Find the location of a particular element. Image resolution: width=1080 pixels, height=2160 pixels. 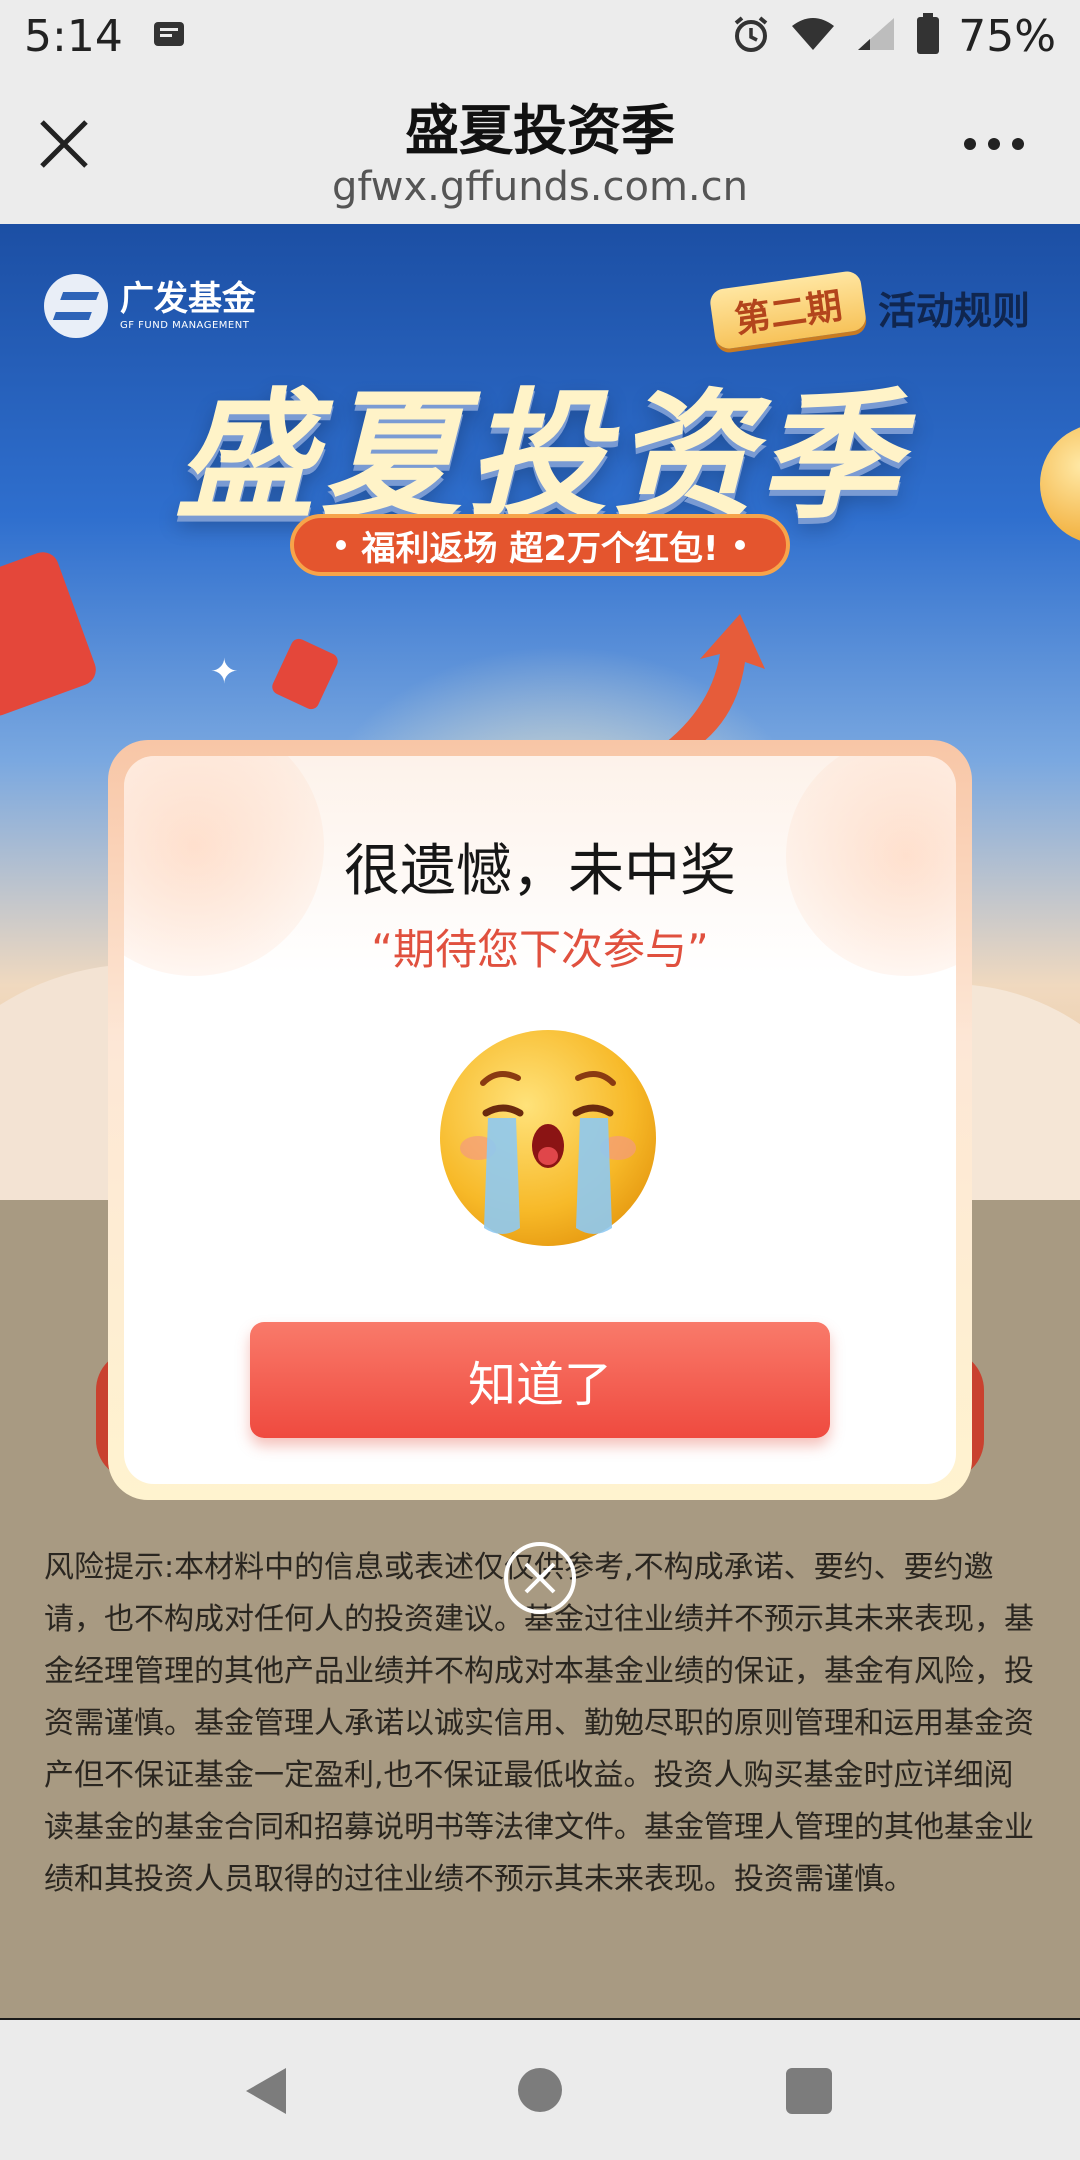

alarm-icon is located at coordinates (751, 36).